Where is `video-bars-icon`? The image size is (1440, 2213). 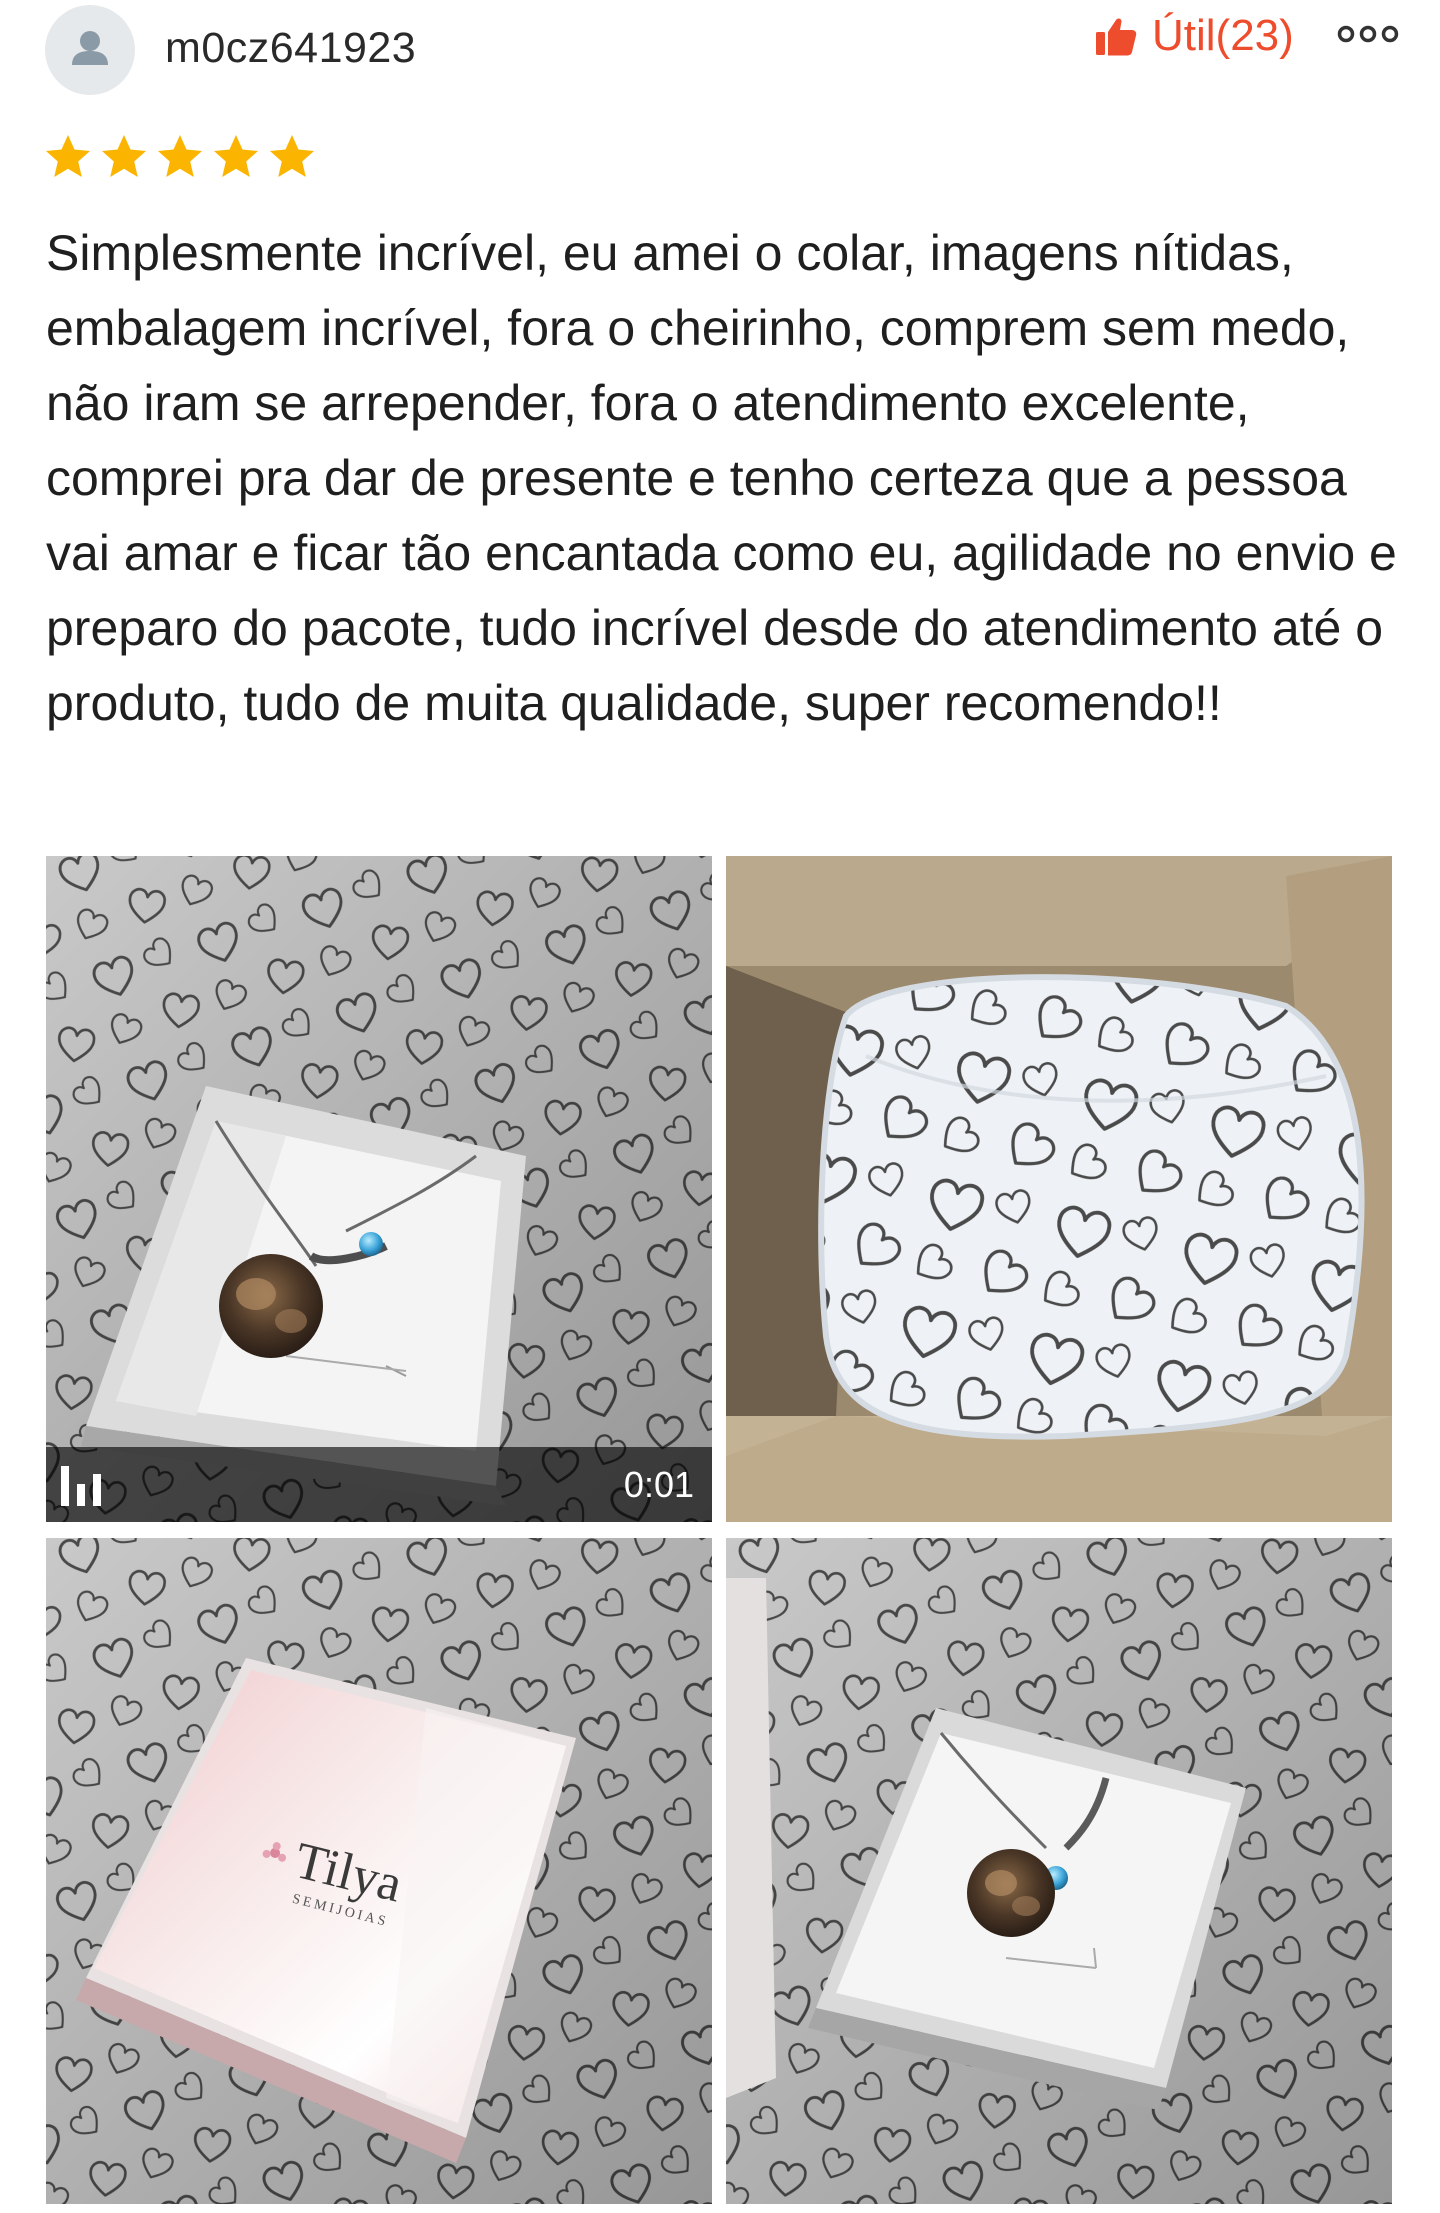
video-bars-icon is located at coordinates (81, 1486).